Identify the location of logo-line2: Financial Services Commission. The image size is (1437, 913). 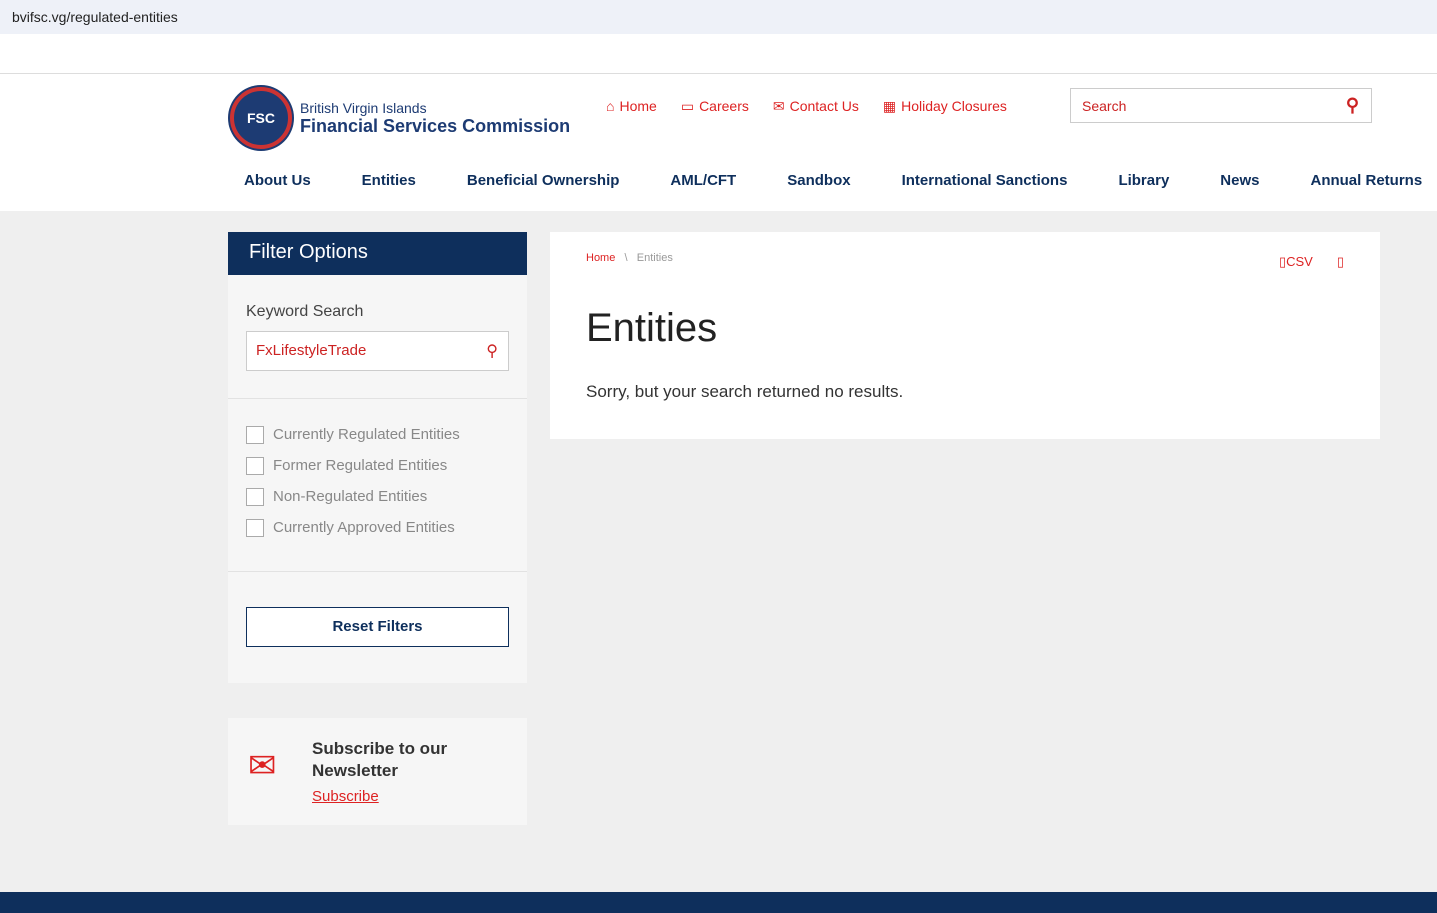
(435, 125).